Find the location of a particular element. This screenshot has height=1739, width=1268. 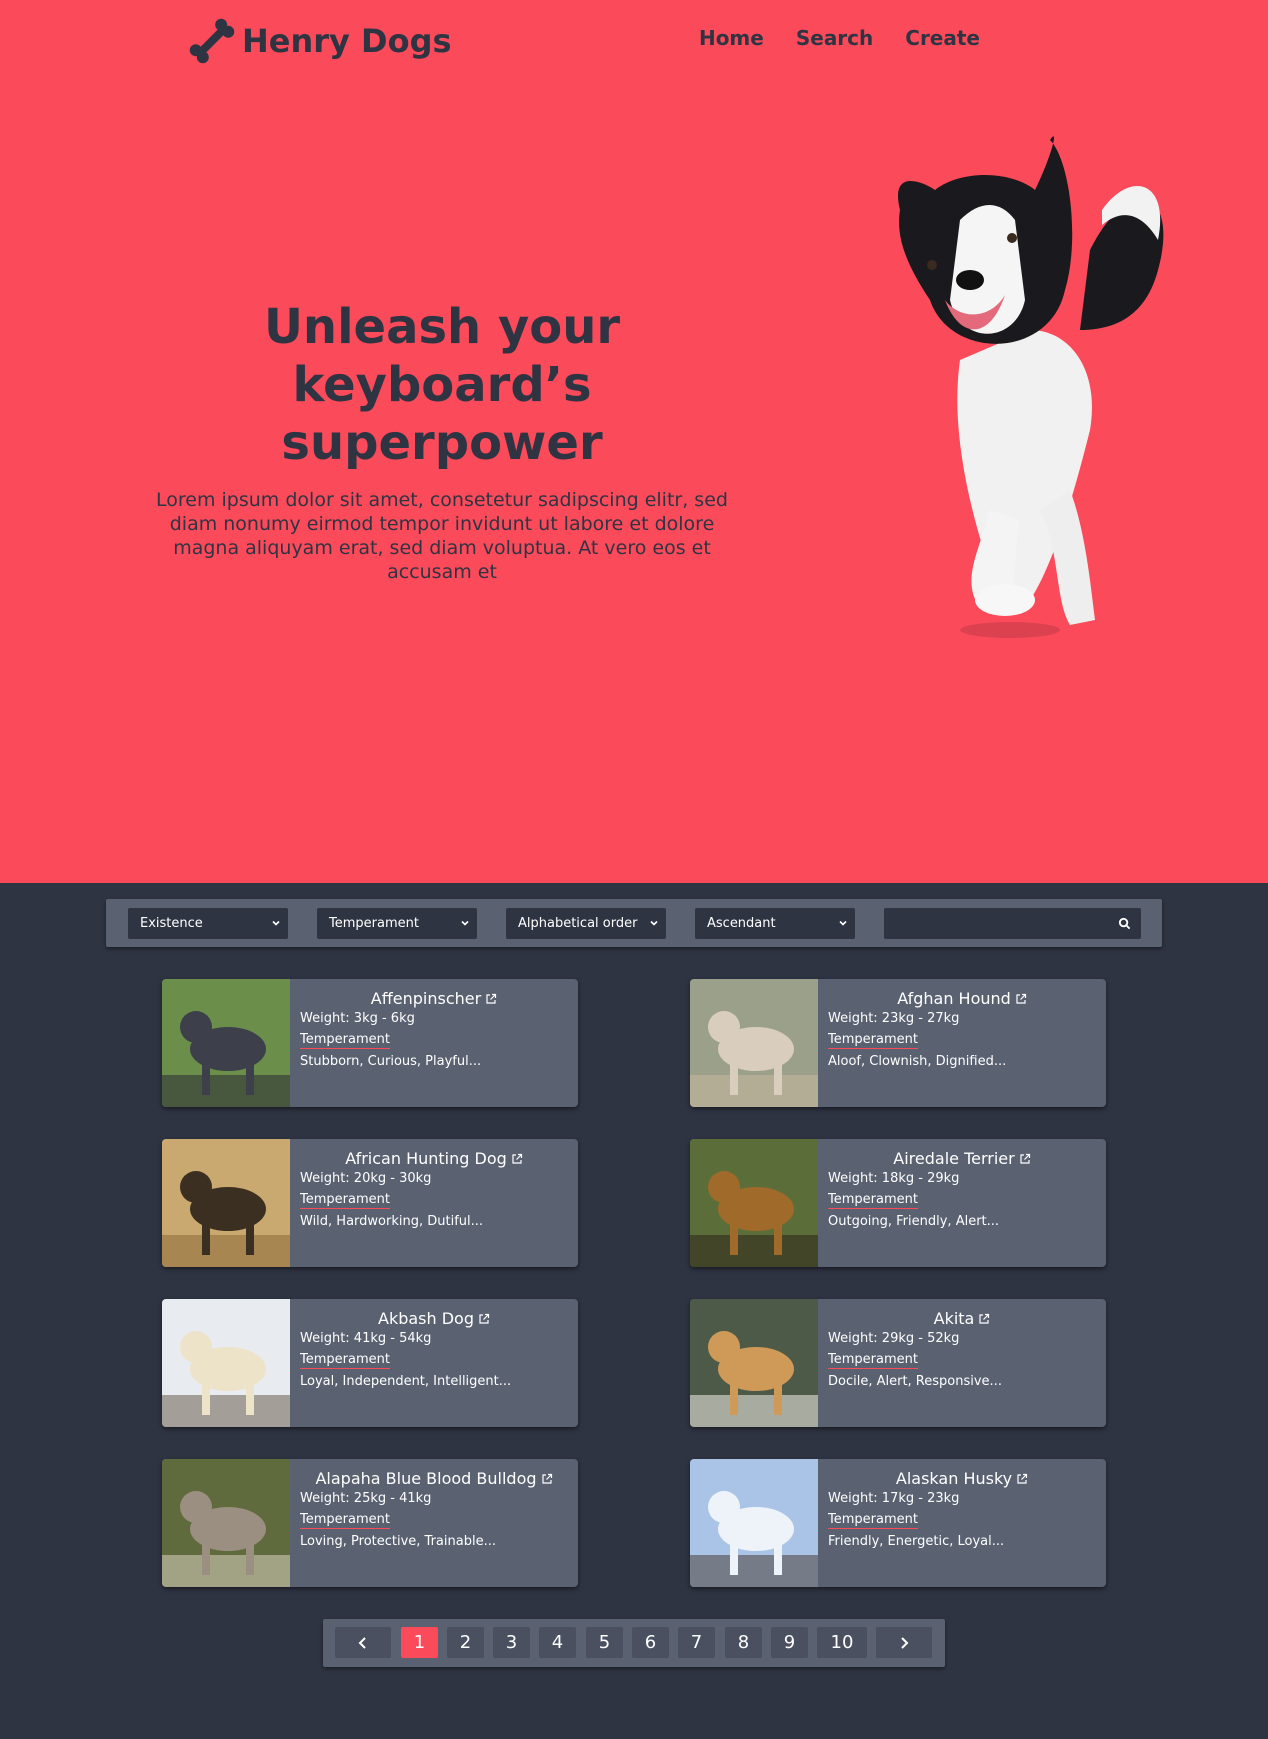

dog-name: Akbash Dog is located at coordinates (434, 1318).